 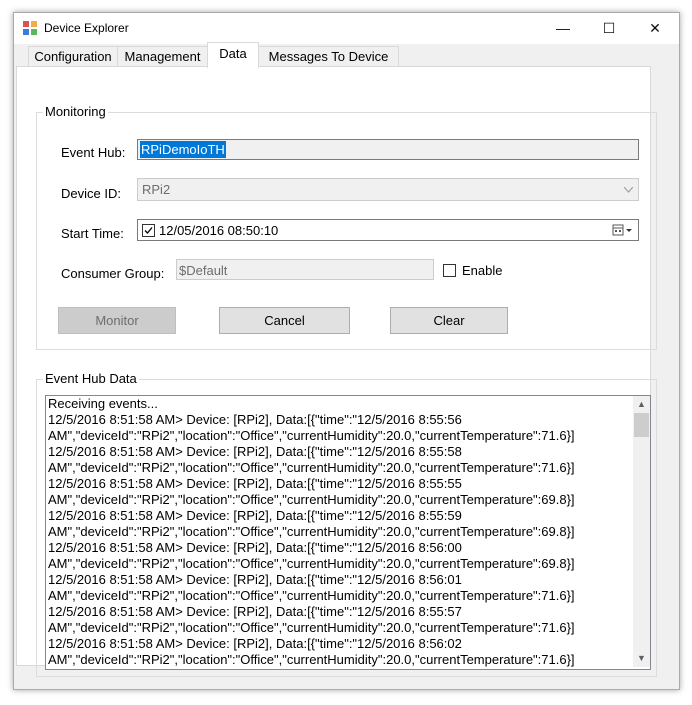 I want to click on app-icon, so click(x=30, y=28).